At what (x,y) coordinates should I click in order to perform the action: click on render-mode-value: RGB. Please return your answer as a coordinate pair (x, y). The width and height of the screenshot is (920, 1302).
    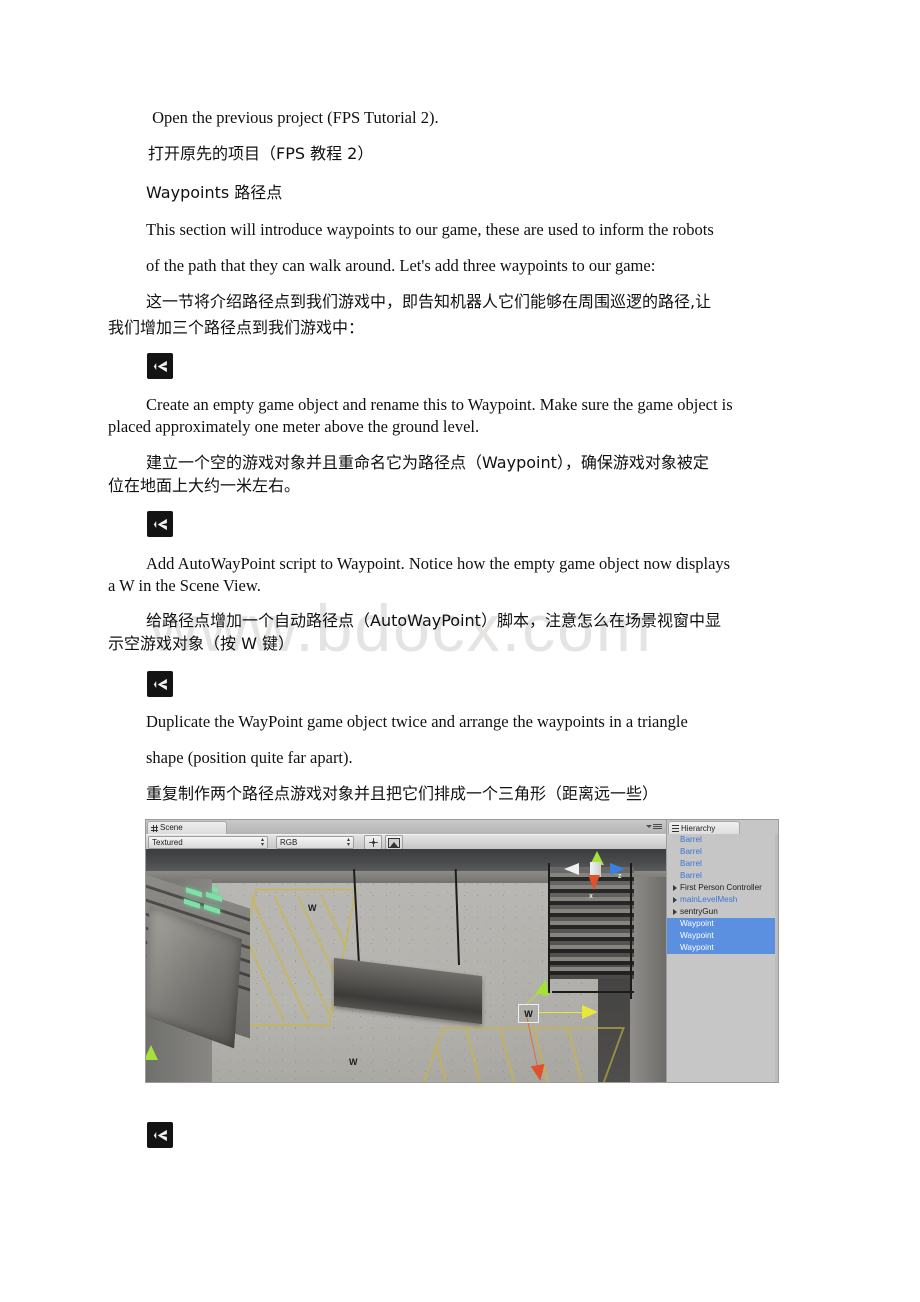
    Looking at the image, I should click on (289, 842).